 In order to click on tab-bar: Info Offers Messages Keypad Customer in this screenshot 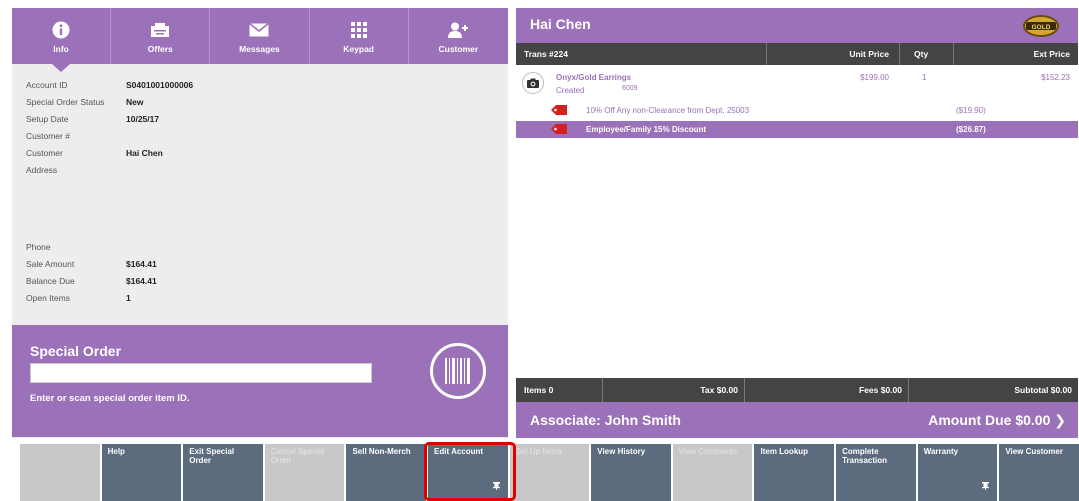, I will do `click(260, 40)`.